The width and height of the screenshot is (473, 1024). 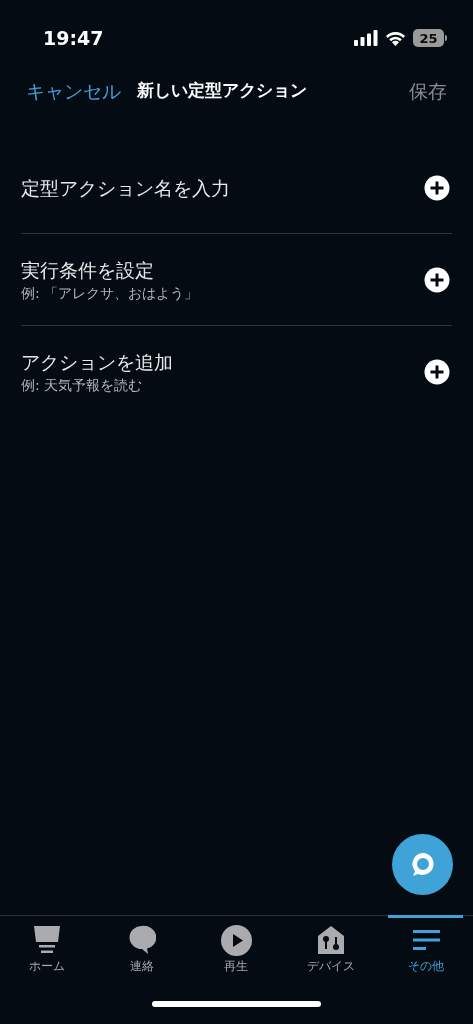 What do you see at coordinates (236, 188) in the screenshot?
I see `list-row: 定型アクション名を入力` at bounding box center [236, 188].